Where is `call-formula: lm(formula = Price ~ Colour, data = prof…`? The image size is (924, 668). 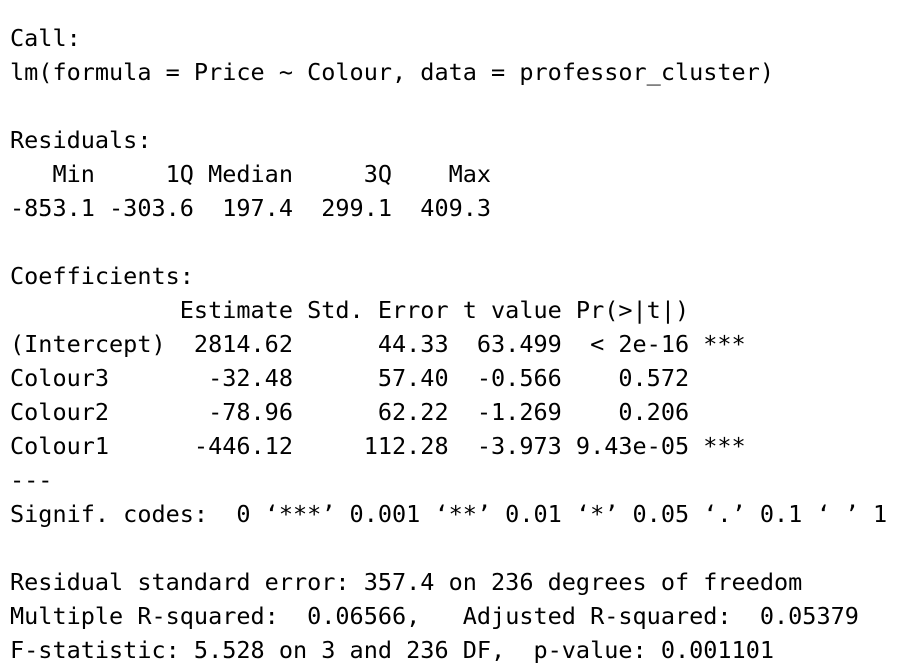
call-formula: lm(formula = Price ~ Colour, data = prof… is located at coordinates (392, 72).